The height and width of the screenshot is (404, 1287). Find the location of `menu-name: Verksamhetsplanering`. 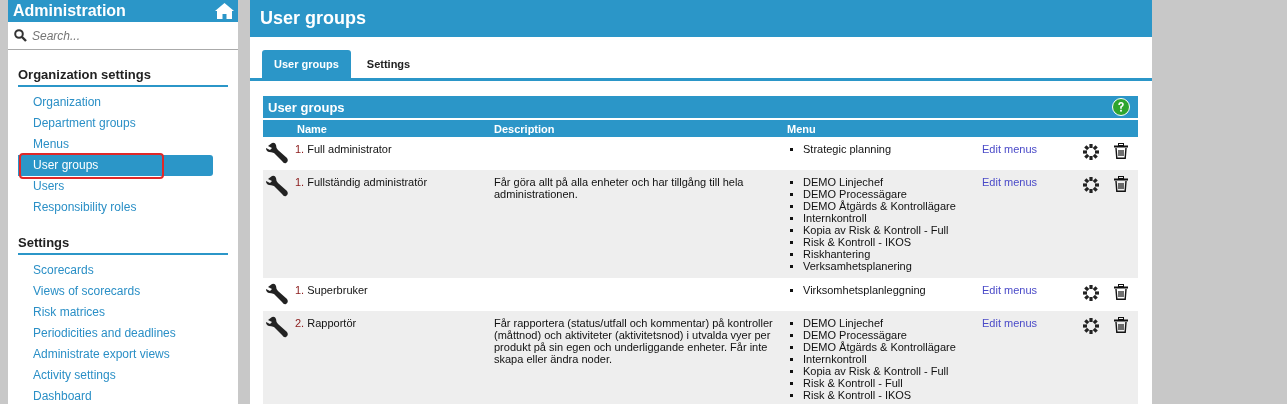

menu-name: Verksamhetsplanering is located at coordinates (857, 266).